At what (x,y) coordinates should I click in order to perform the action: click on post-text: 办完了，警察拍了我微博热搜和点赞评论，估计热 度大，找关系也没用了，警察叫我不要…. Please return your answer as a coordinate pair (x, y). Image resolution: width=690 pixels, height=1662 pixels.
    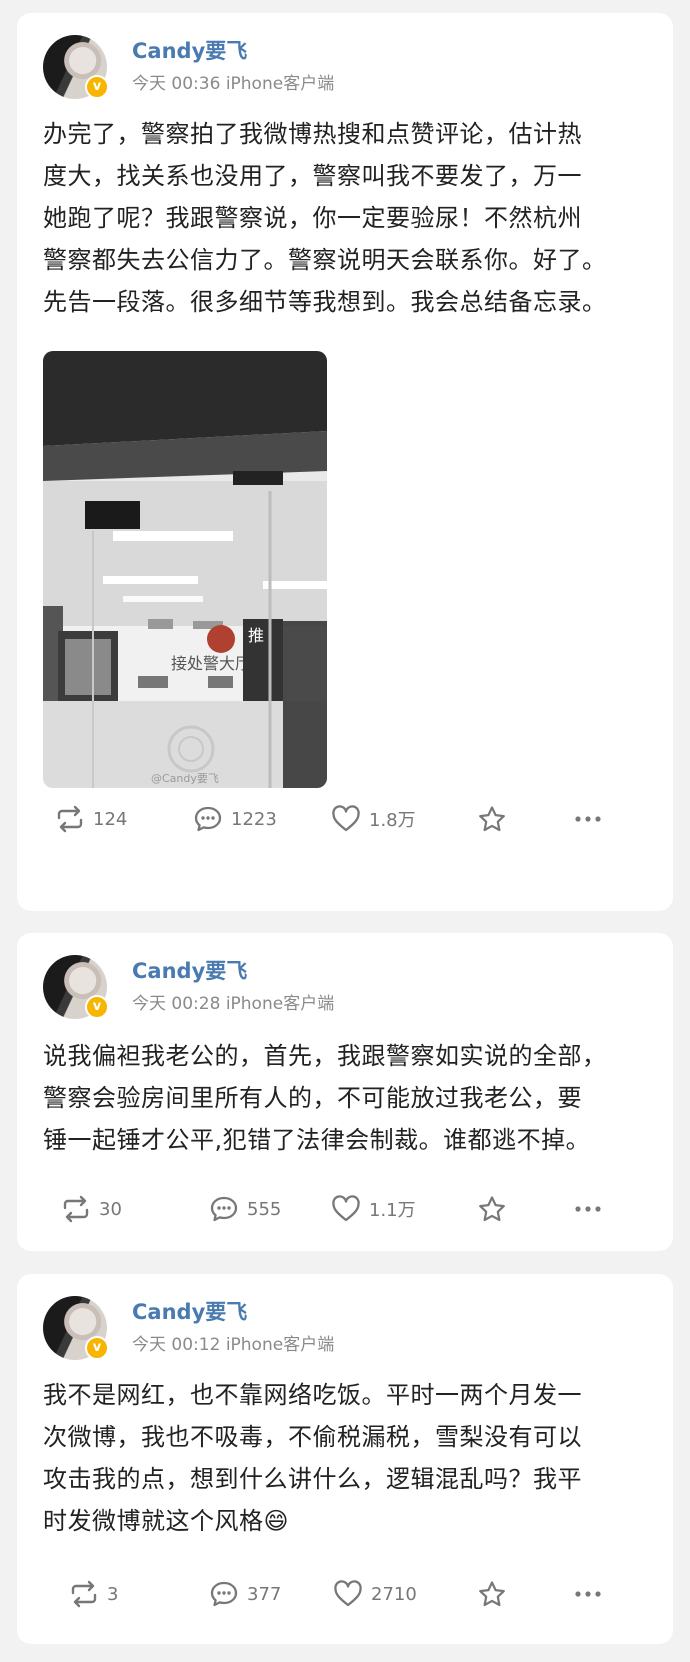
    Looking at the image, I should click on (343, 218).